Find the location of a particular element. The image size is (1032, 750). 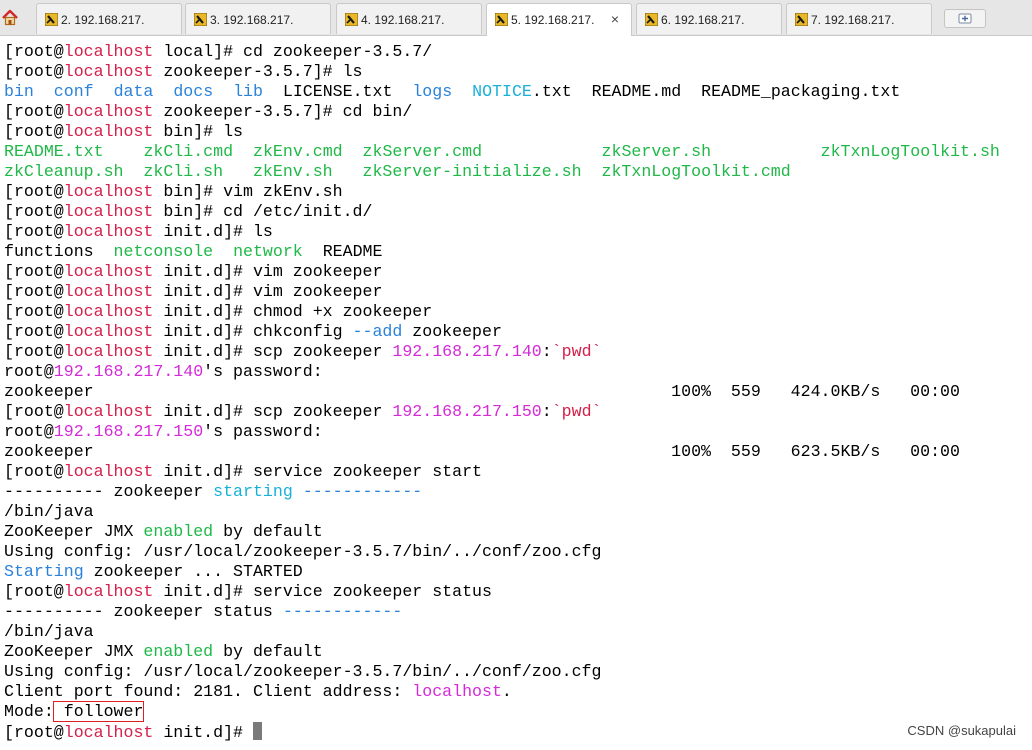

tab-7: 7. 192.168.217. is located at coordinates (859, 18).